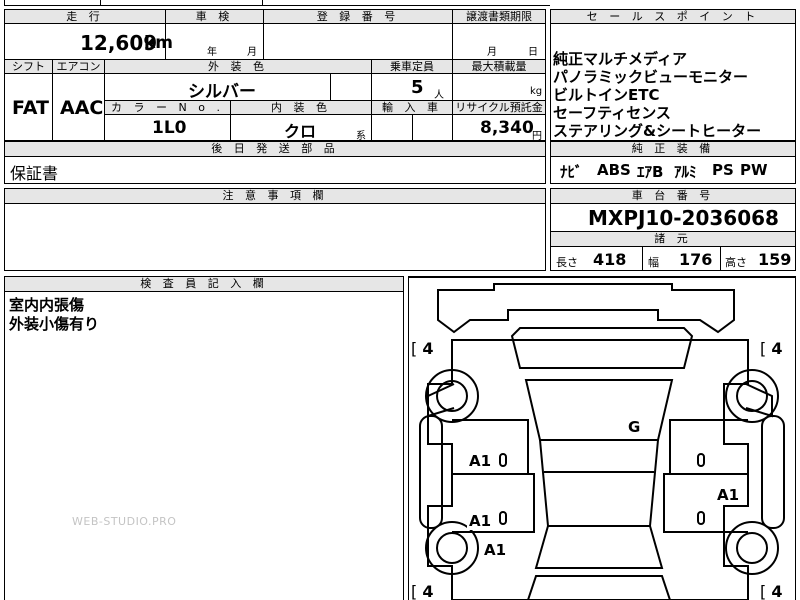 The width and height of the screenshot is (800, 600). I want to click on right-front-handle, so click(701, 460).